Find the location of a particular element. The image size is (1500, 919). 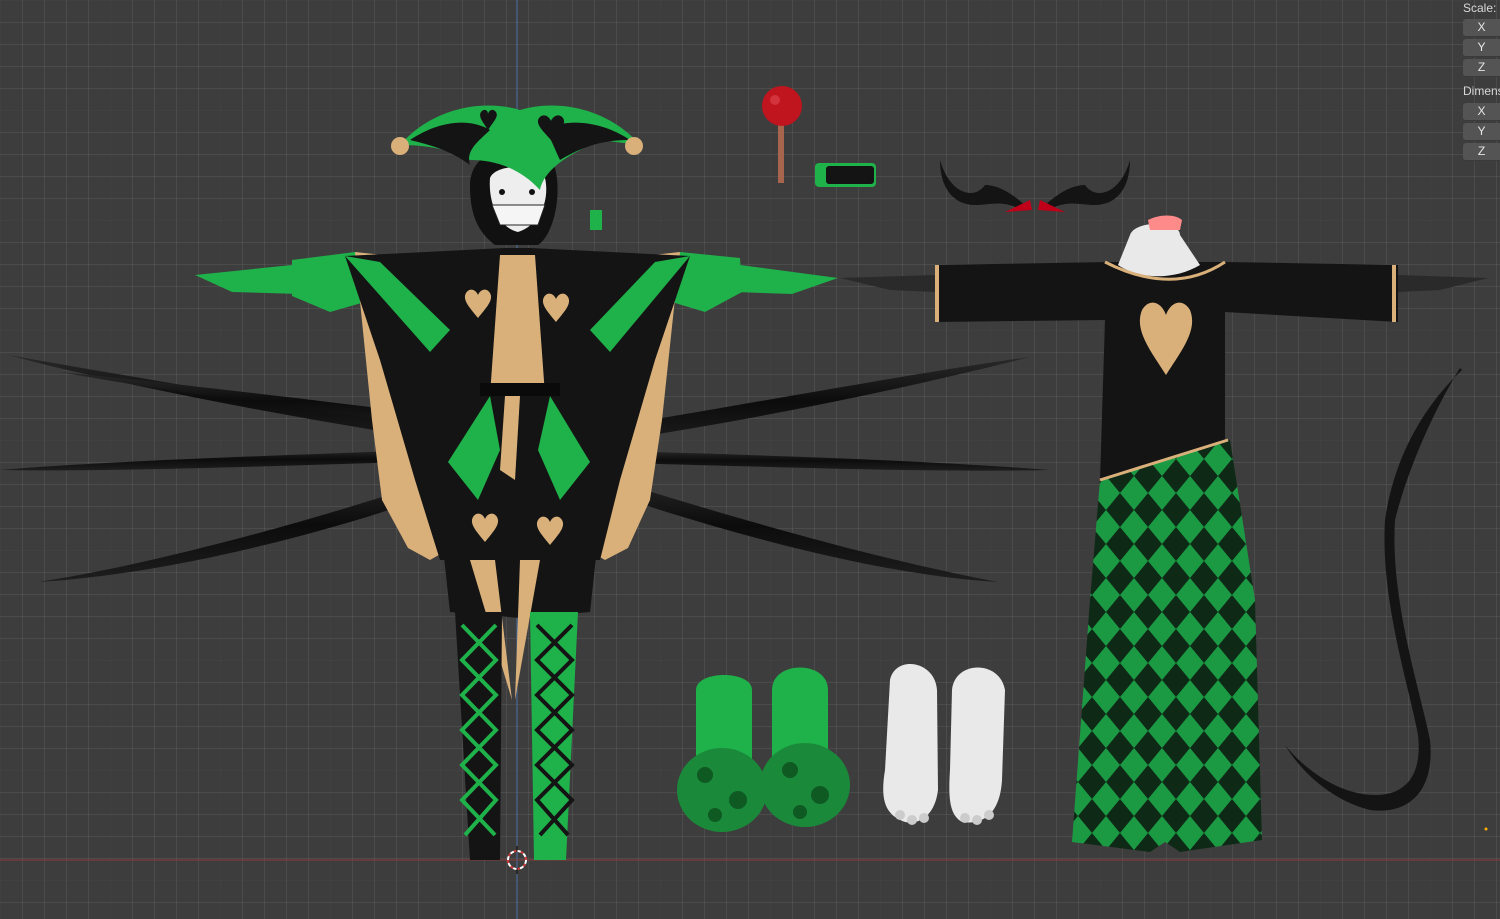

scale-y-field: Y is located at coordinates (1481, 48).